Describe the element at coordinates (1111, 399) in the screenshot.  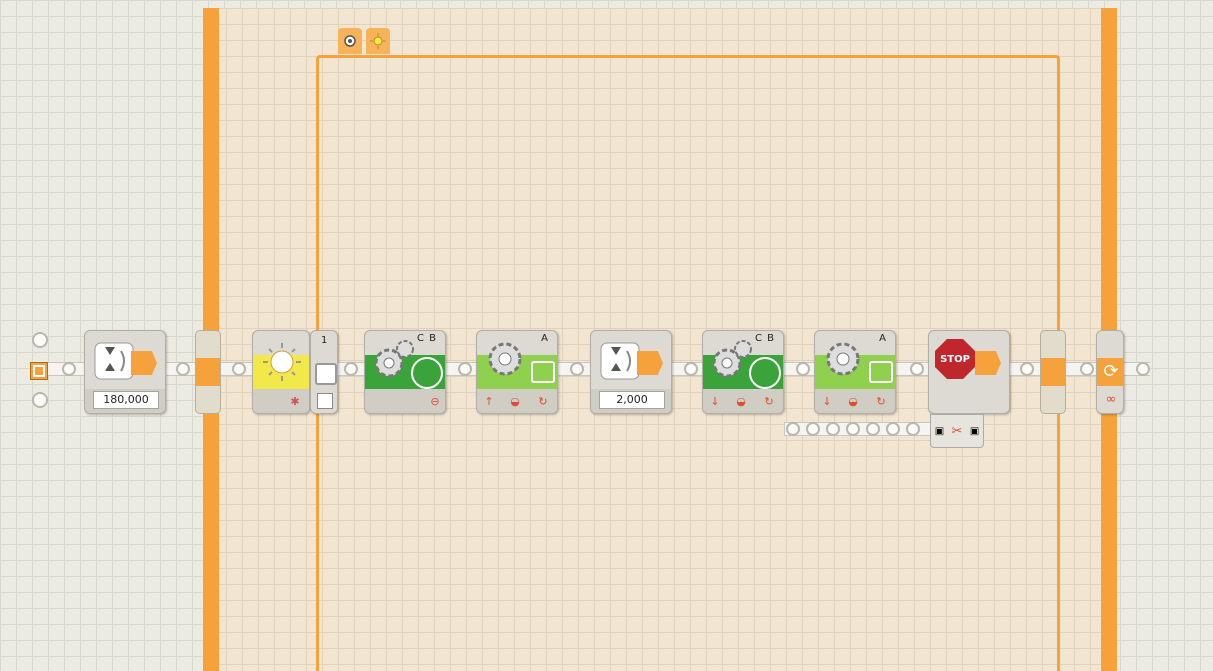
I see `infinity-icon: ∞` at that location.